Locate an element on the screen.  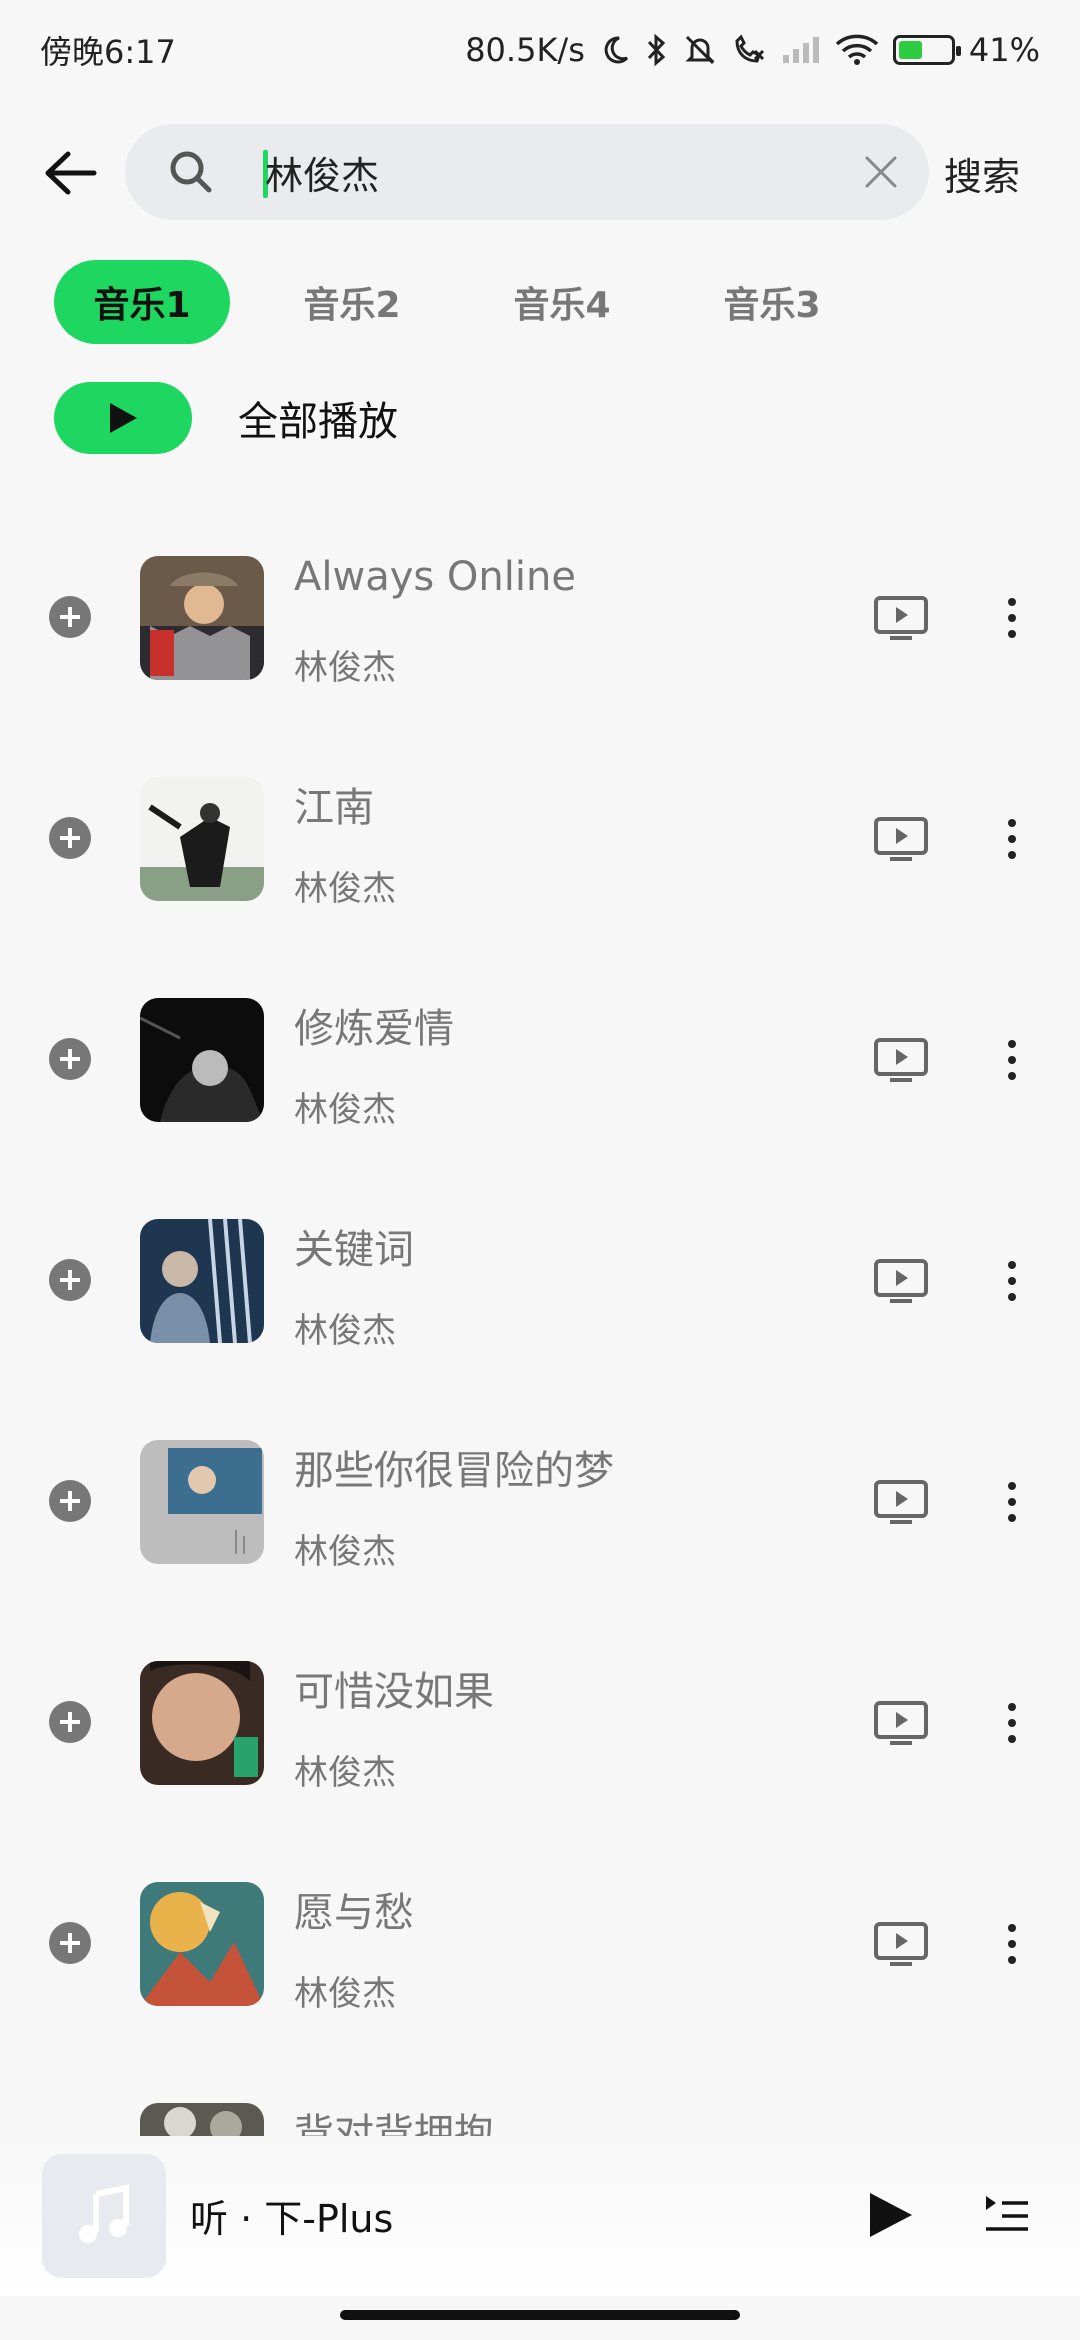
home-indicator is located at coordinates (540, 2315).